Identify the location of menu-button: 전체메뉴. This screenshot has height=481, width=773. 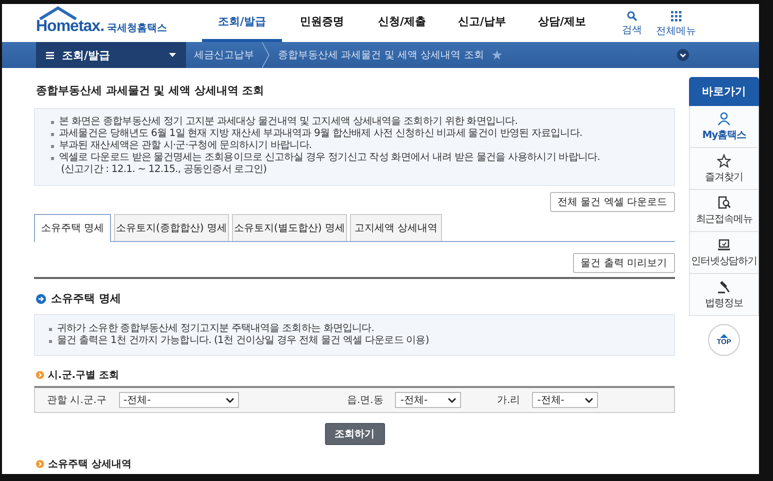
(676, 24).